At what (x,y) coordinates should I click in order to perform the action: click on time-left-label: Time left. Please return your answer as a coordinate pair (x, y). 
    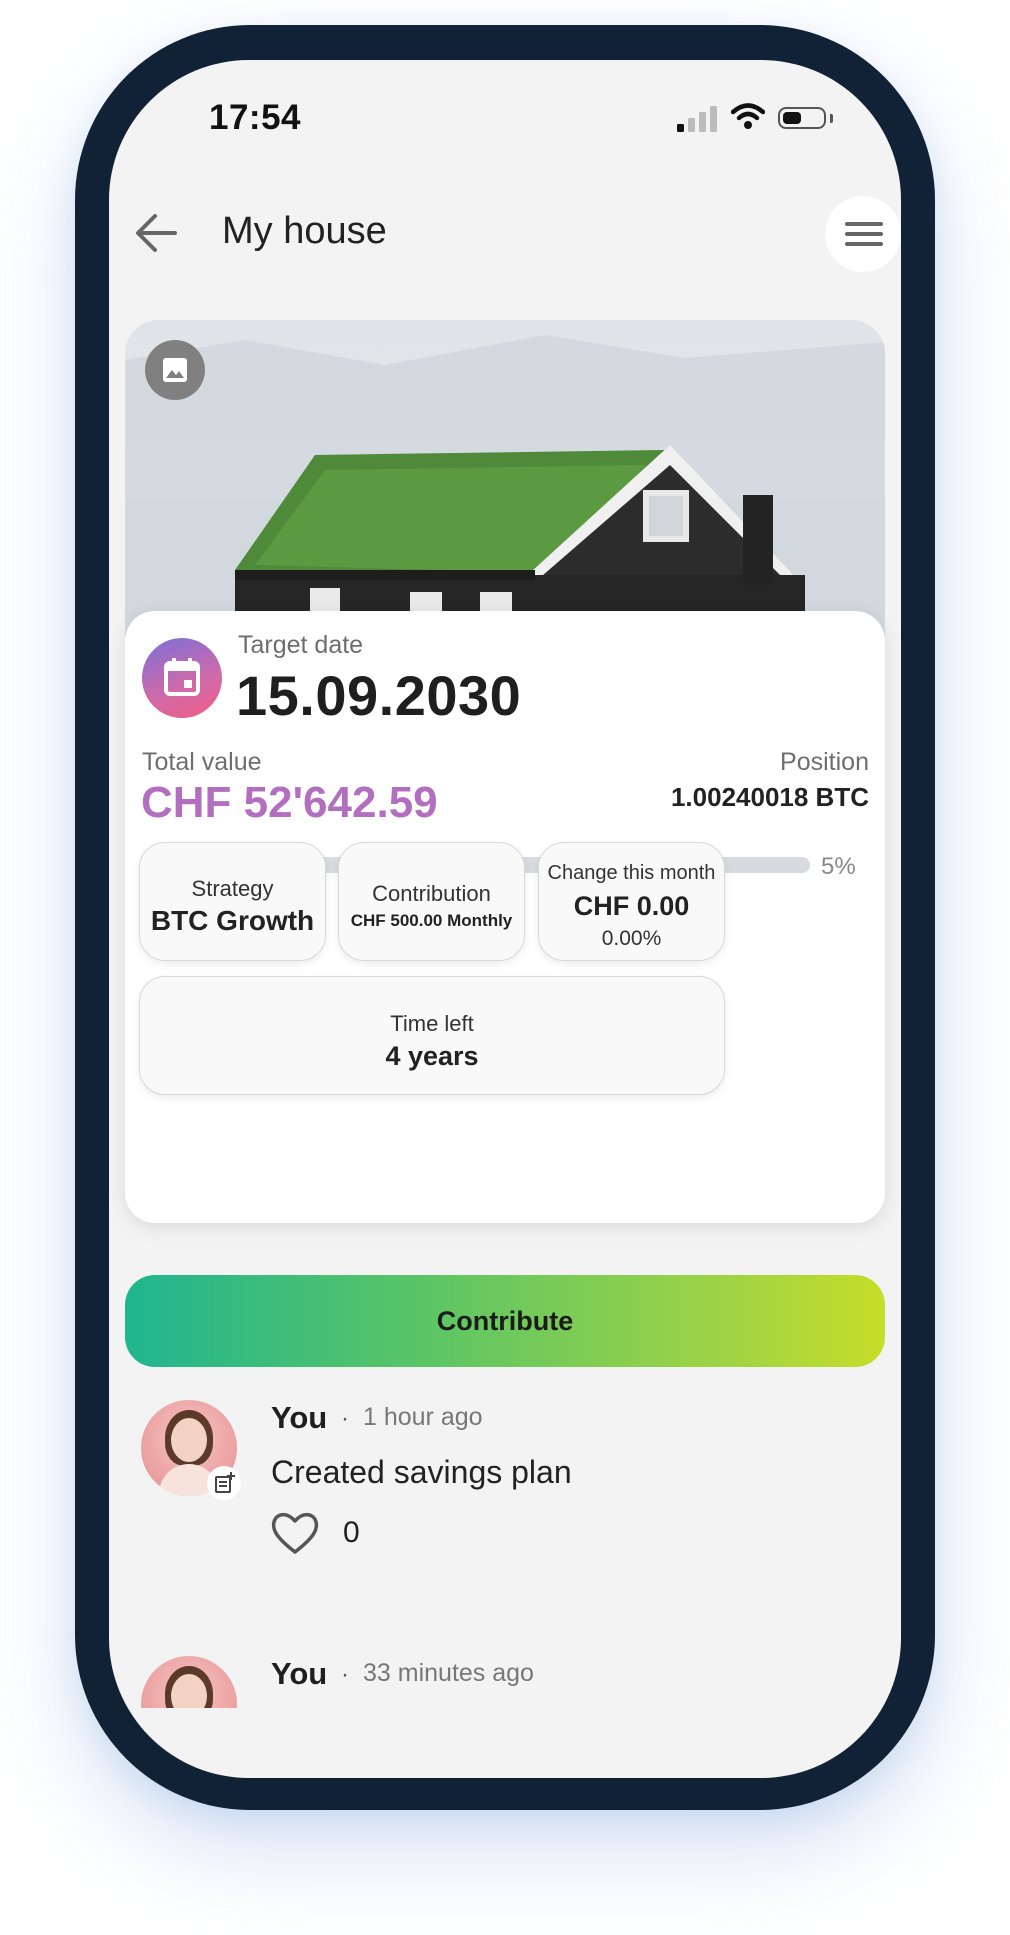
    Looking at the image, I should click on (432, 1023).